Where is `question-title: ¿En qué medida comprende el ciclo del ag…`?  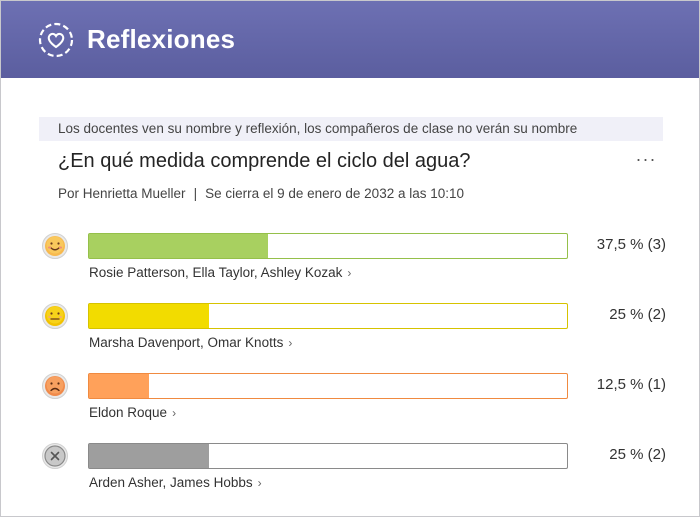 question-title: ¿En qué medida comprende el ciclo del ag… is located at coordinates (264, 161).